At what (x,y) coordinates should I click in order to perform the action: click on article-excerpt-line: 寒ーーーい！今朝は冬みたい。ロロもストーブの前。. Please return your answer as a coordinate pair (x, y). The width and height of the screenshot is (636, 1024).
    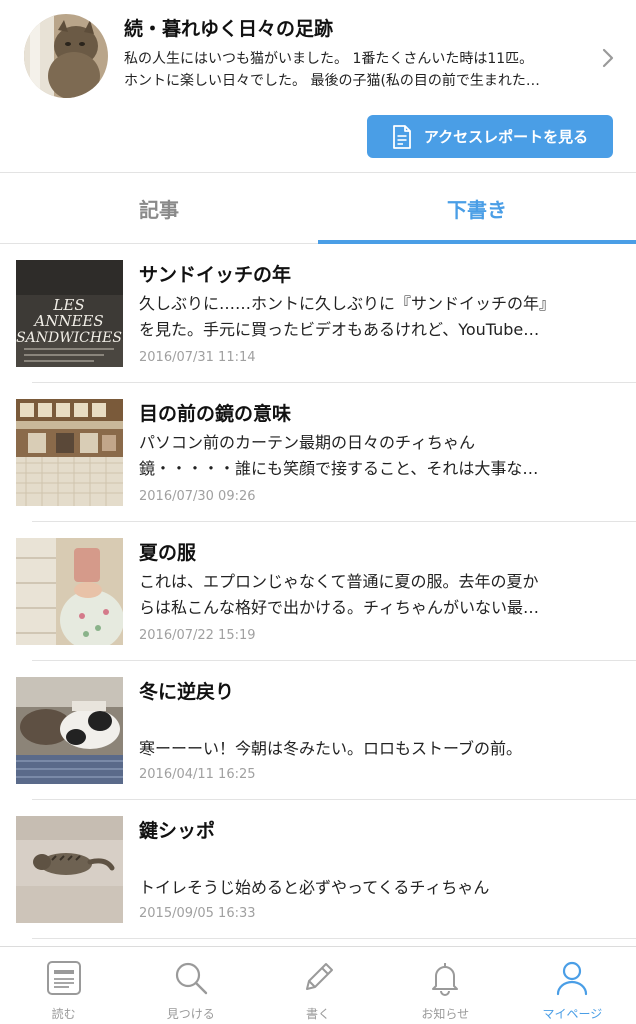
    Looking at the image, I should click on (331, 748).